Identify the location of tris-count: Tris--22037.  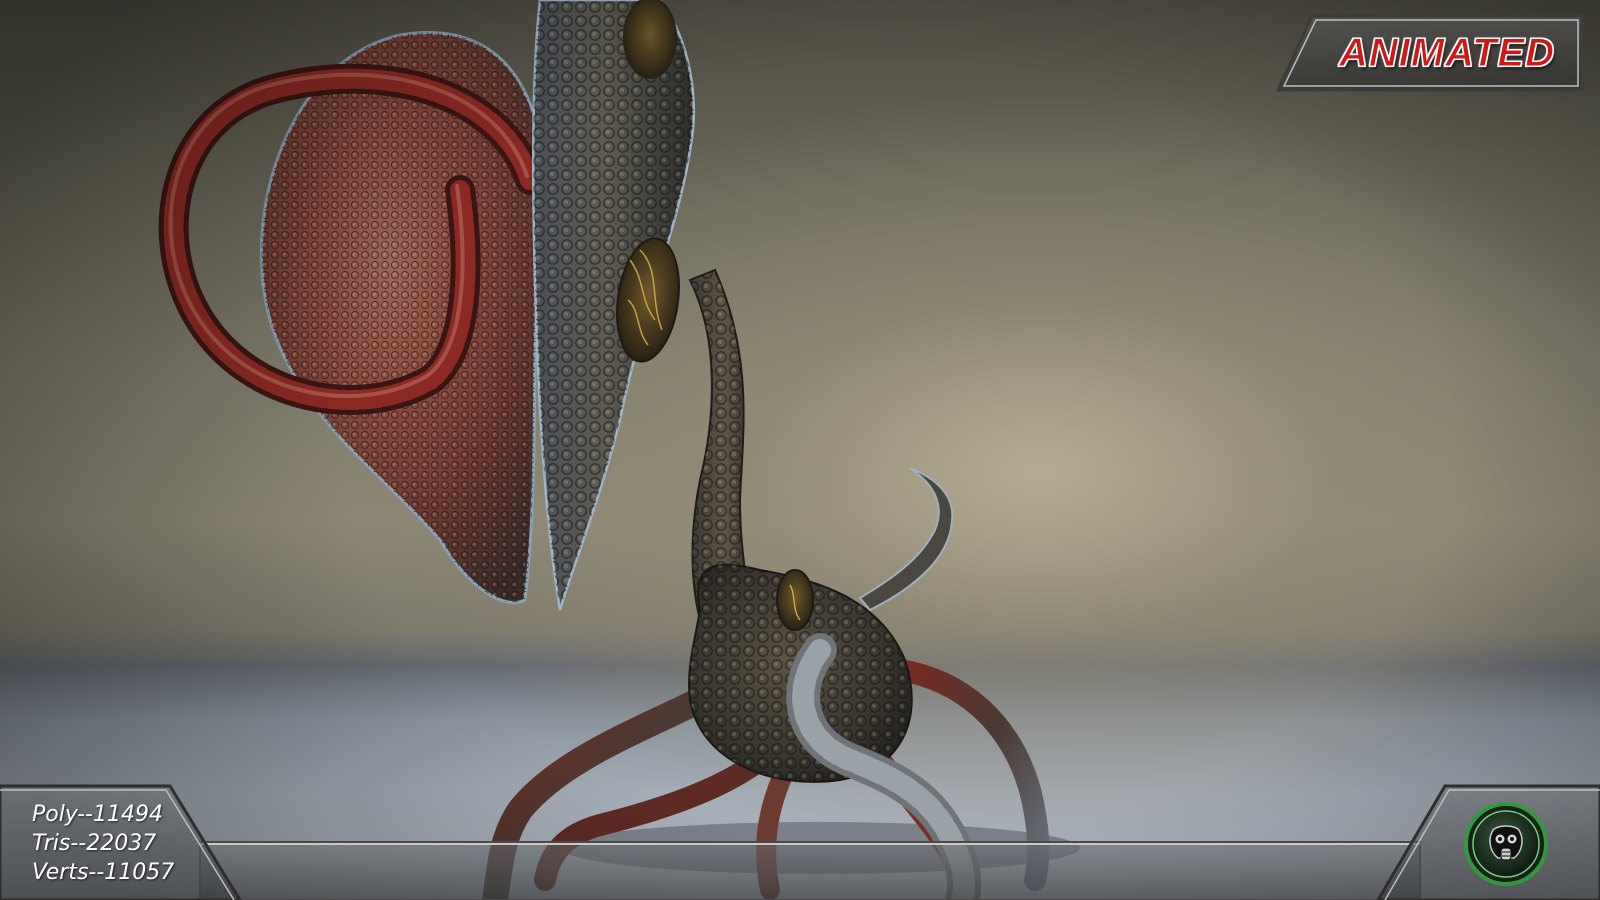
(94, 843).